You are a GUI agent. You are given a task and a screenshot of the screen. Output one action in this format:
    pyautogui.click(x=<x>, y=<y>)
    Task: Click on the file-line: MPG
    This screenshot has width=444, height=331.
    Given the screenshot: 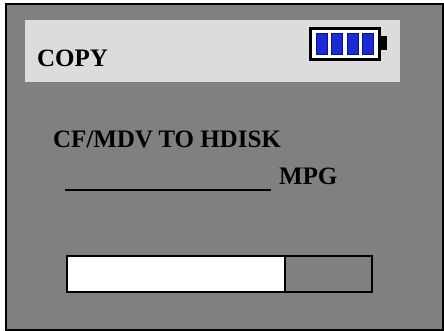 What is the action you would take?
    pyautogui.click(x=201, y=174)
    